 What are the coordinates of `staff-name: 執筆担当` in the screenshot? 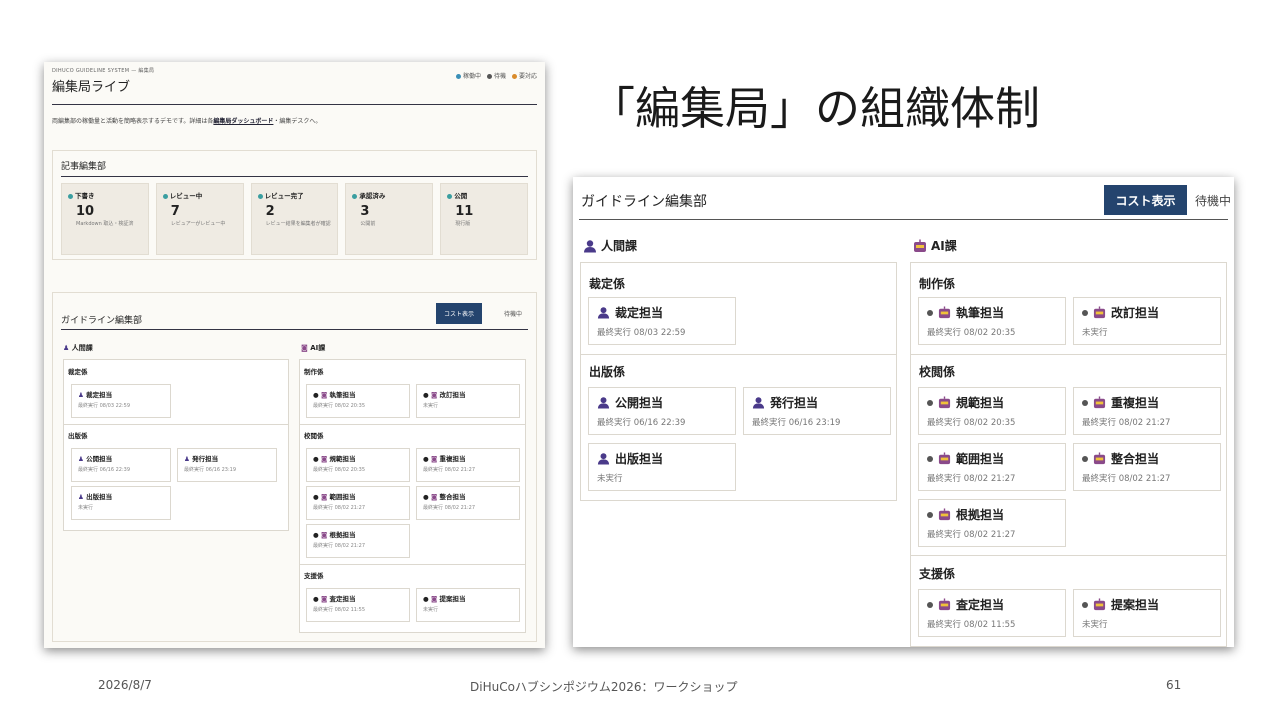 It's located at (342, 395).